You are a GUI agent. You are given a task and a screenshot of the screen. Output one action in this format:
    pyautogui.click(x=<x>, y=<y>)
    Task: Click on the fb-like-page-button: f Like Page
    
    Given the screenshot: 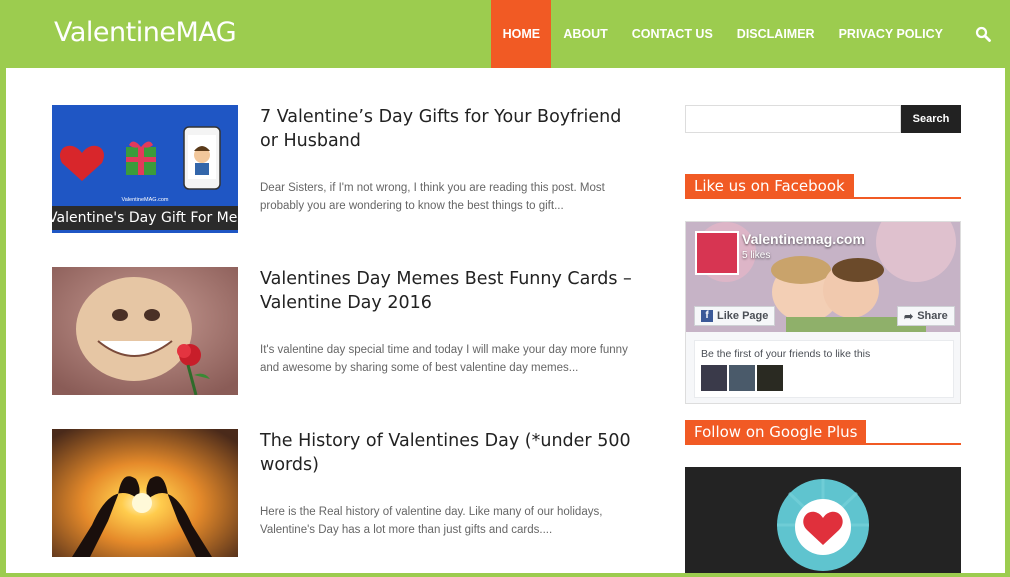 What is the action you would take?
    pyautogui.click(x=735, y=316)
    